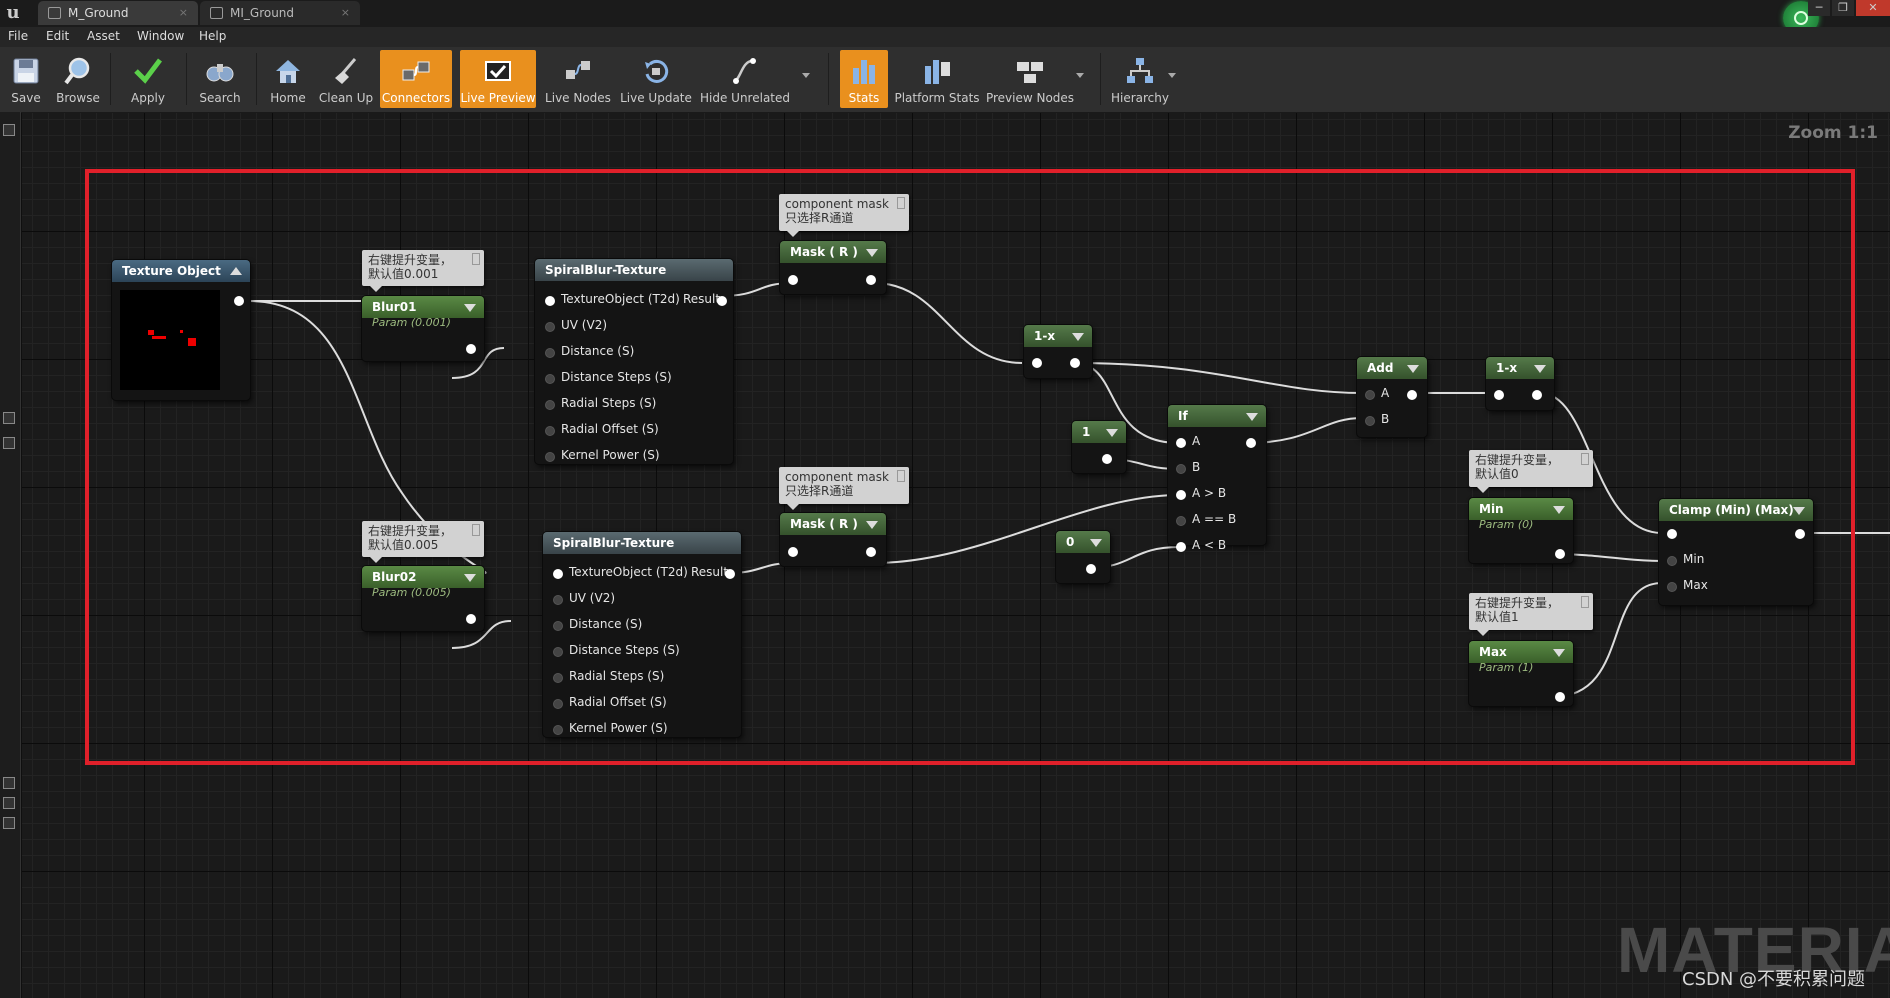 The height and width of the screenshot is (998, 1890). I want to click on preview-nodes-dropdown-icon, so click(1080, 75).